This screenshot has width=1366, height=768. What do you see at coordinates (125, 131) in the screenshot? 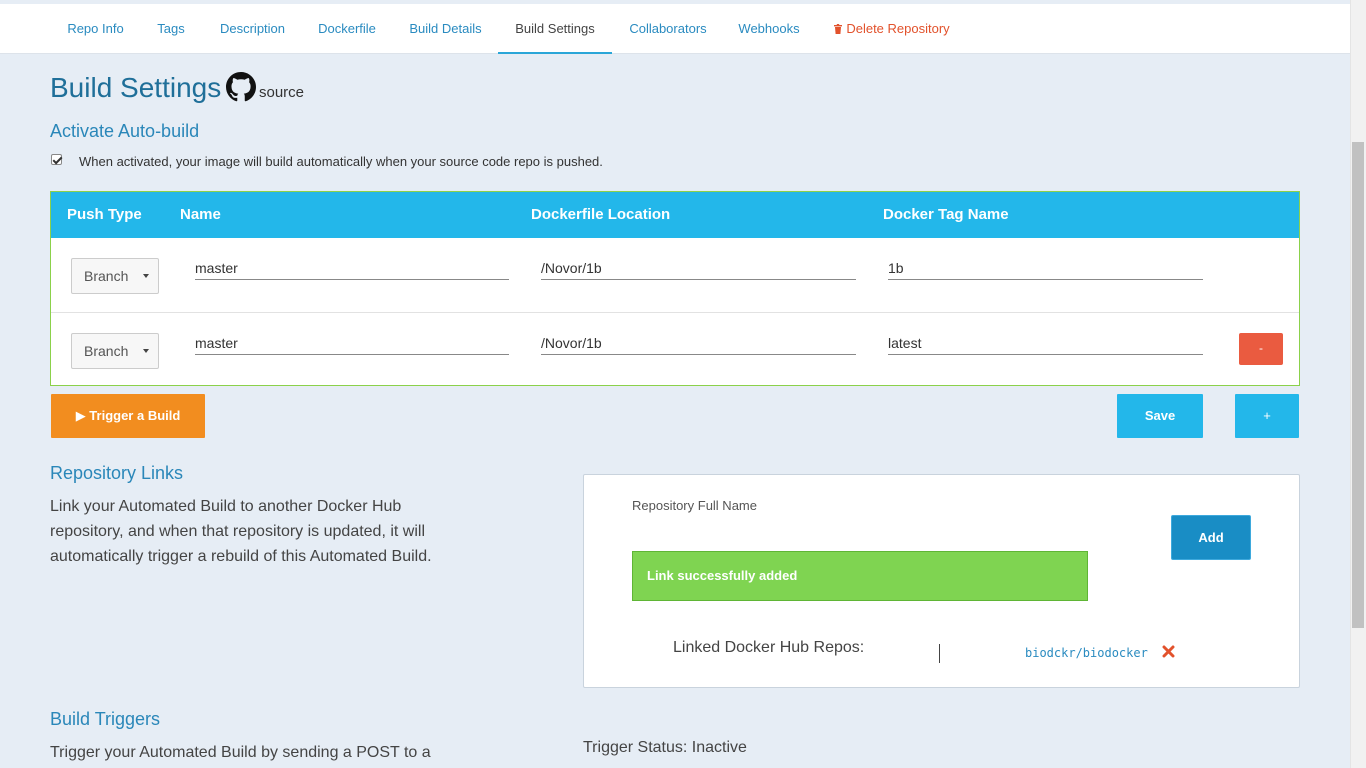
I see `autobuild-heading: Activate Auto-build` at bounding box center [125, 131].